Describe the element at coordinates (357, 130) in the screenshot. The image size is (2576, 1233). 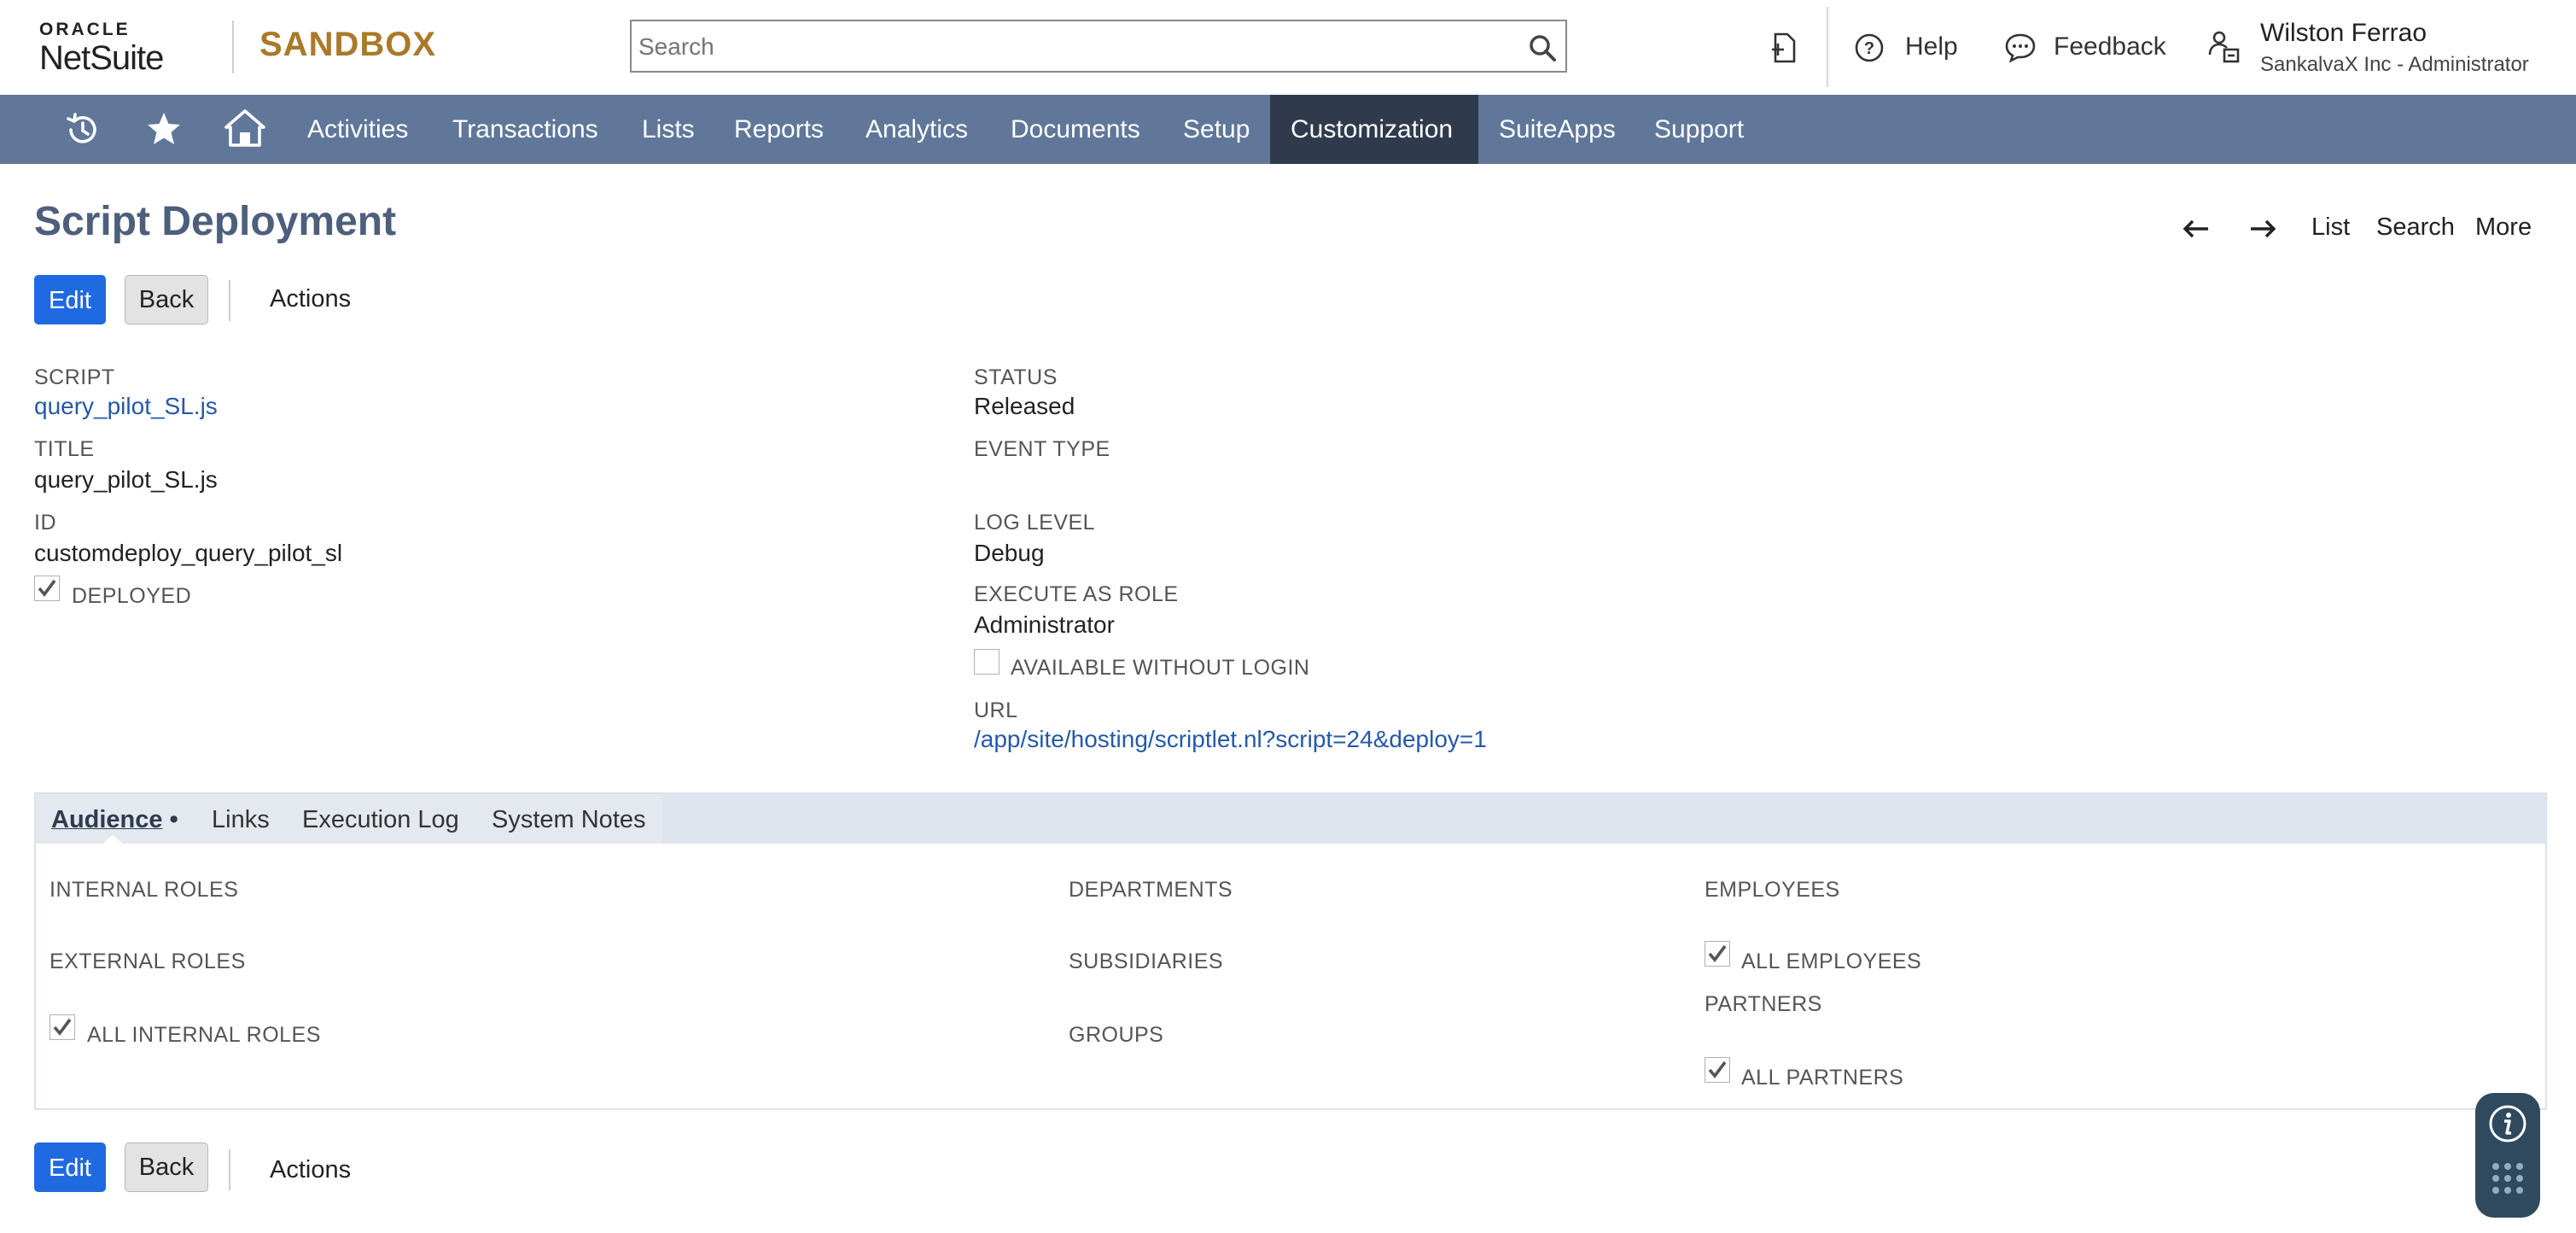
I see `nav-activities: Activities` at that location.